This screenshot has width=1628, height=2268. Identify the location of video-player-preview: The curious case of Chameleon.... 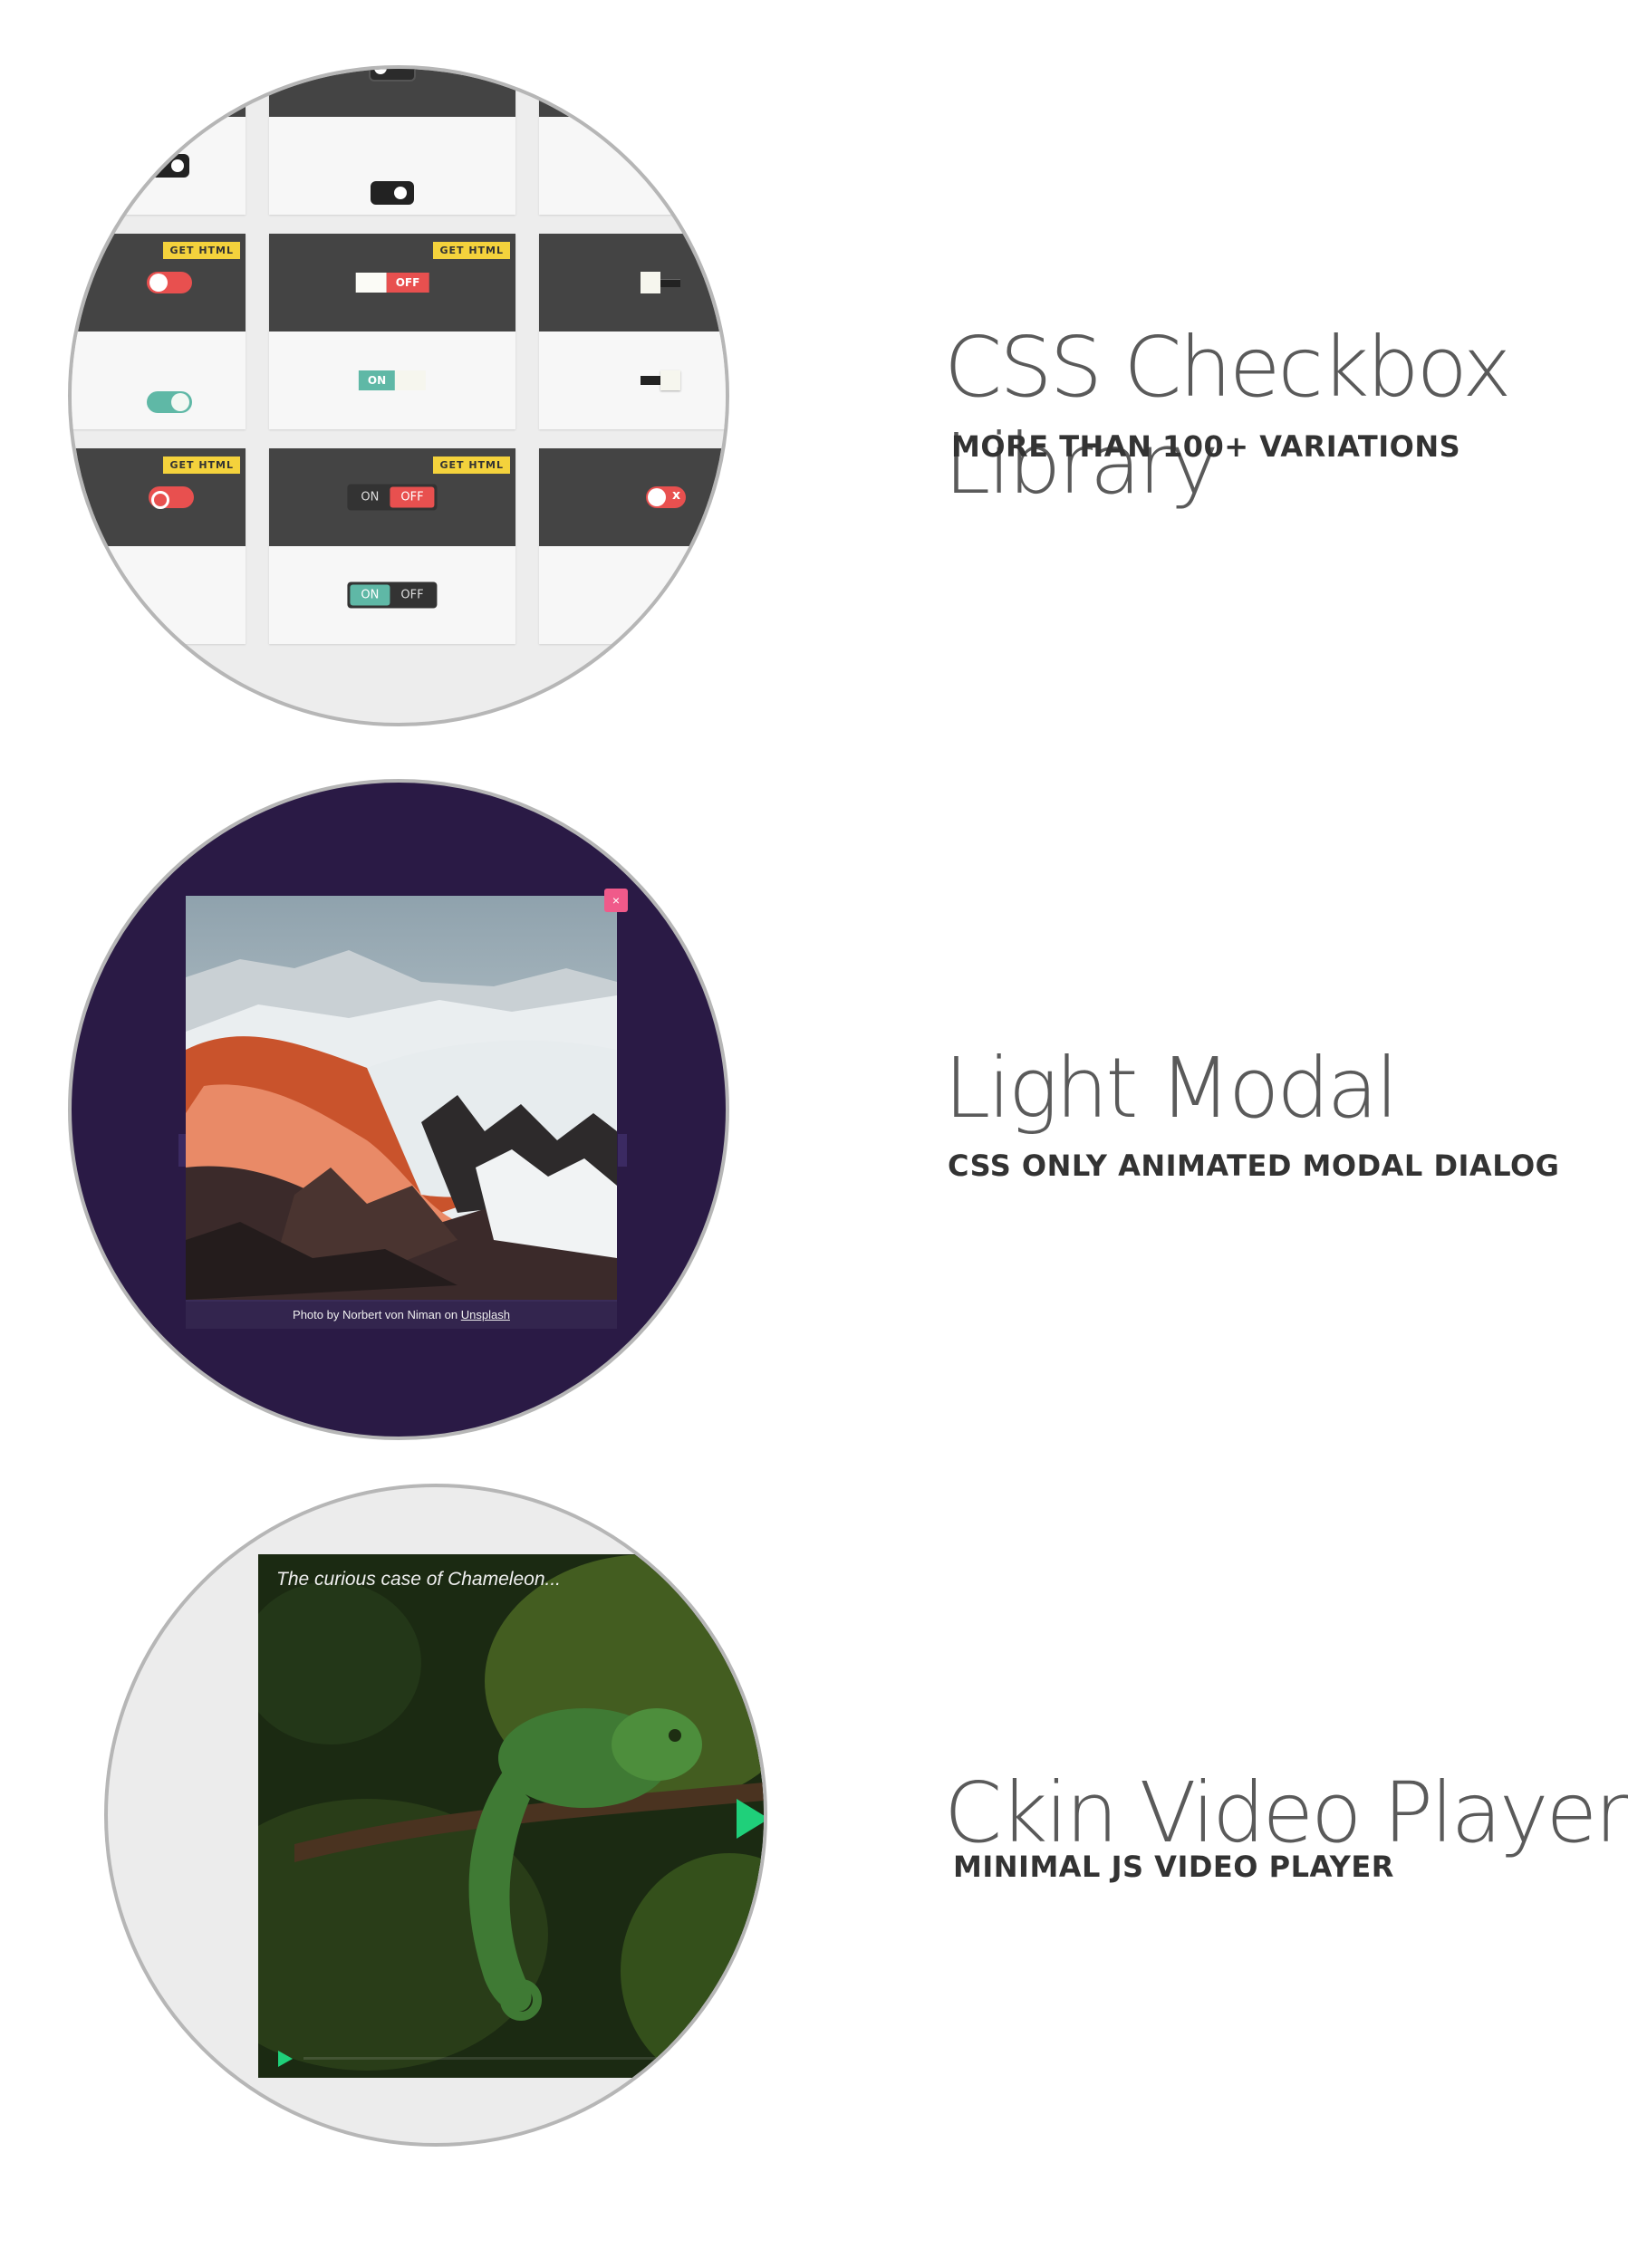
(435, 1816).